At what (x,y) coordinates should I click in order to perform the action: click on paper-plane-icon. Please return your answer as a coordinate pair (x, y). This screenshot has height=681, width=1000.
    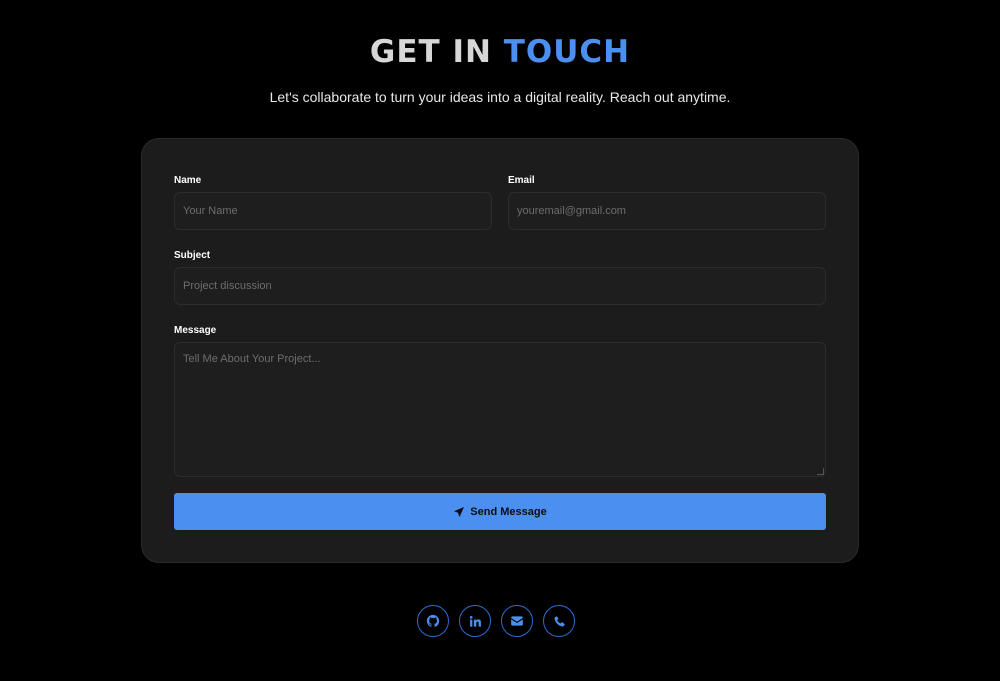
    Looking at the image, I should click on (459, 512).